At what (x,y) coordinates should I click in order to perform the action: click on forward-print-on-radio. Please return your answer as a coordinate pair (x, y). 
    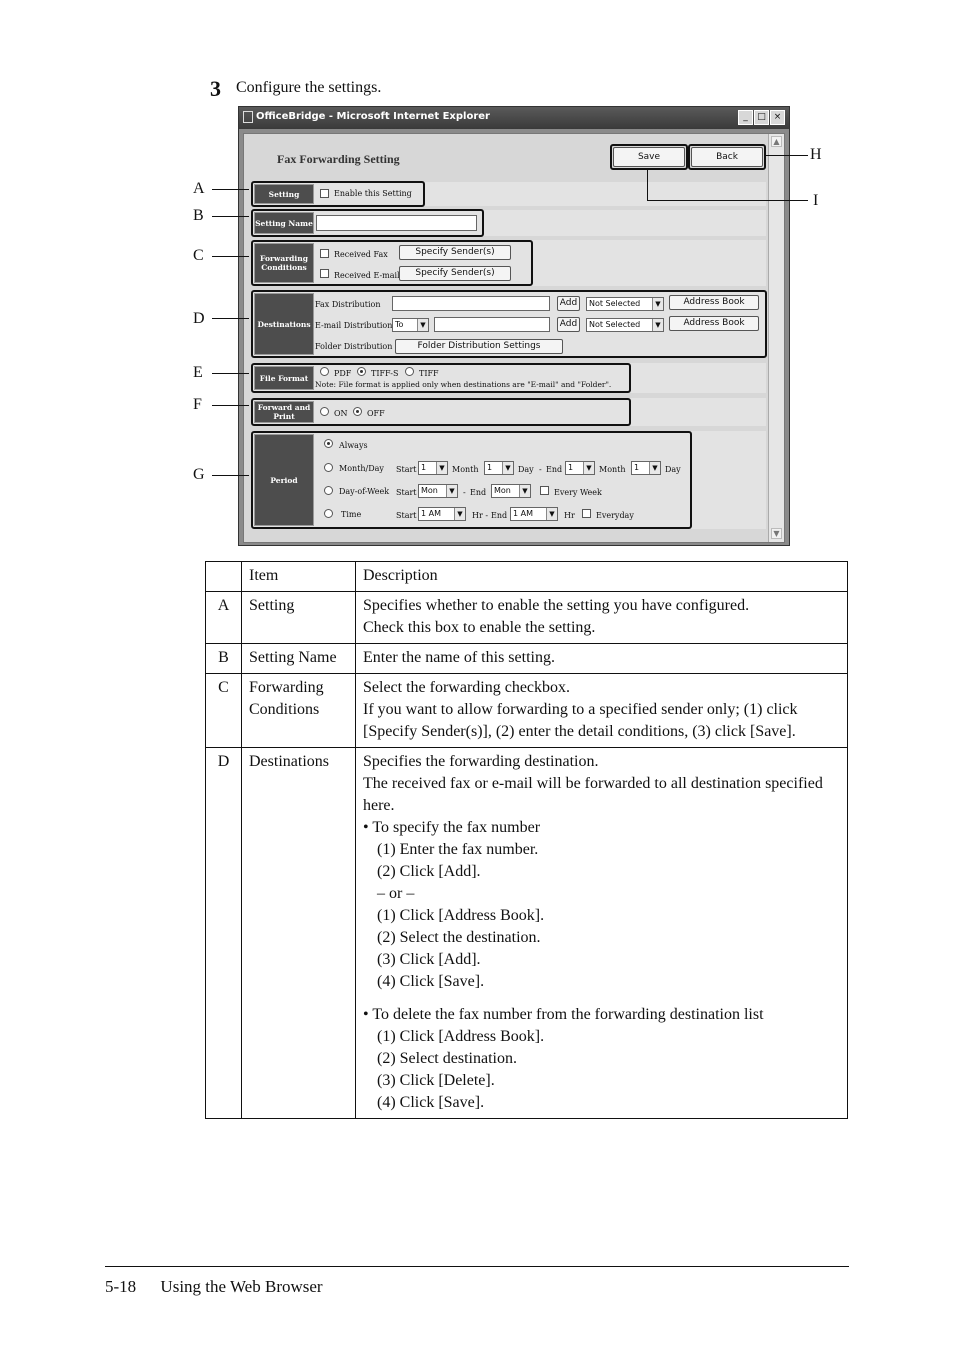
    Looking at the image, I should click on (324, 411).